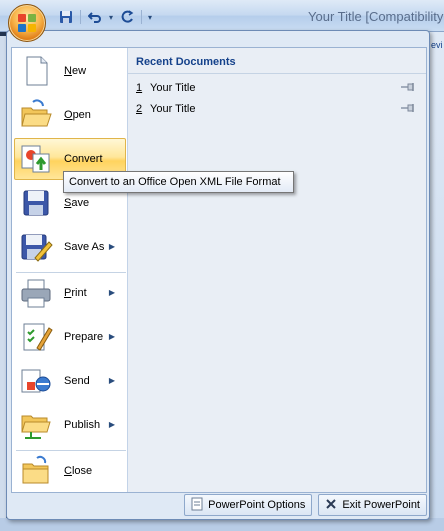  I want to click on redo-icon, so click(127, 17).